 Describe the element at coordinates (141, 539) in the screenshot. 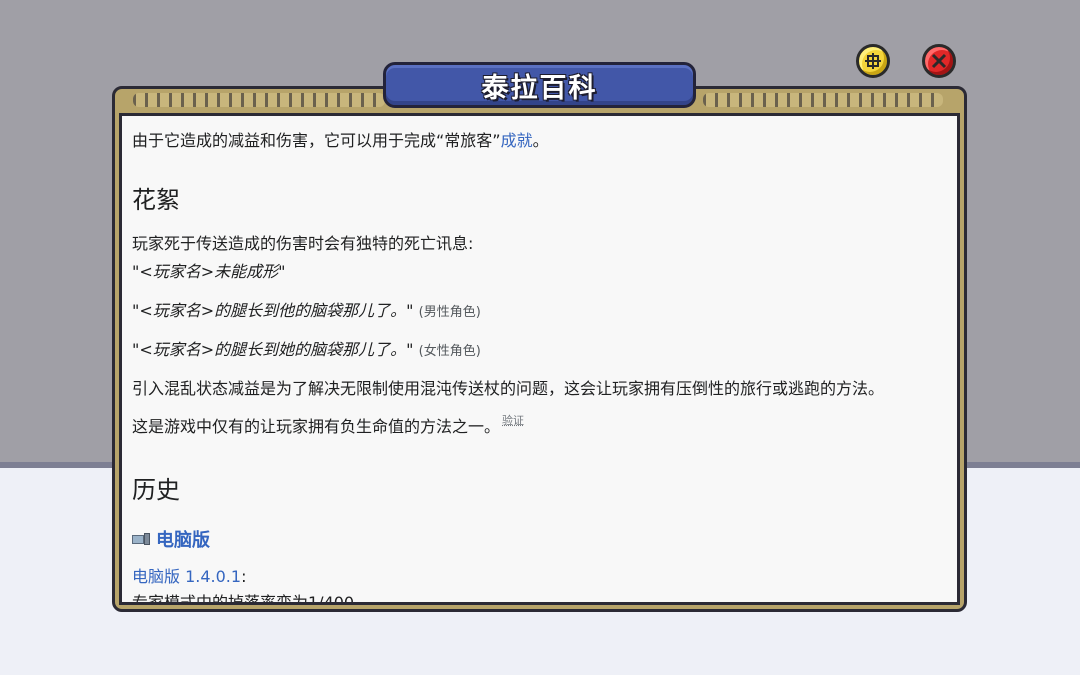

I see `pc-icon` at that location.